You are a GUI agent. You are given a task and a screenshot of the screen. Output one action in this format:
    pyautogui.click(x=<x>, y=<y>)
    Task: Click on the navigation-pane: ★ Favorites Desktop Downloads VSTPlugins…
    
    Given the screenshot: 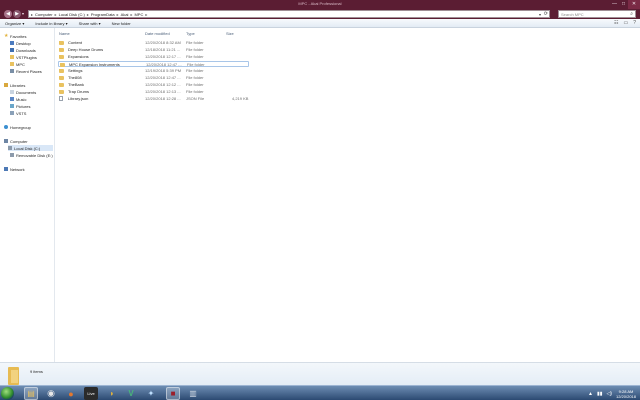 What is the action you would take?
    pyautogui.click(x=27, y=195)
    